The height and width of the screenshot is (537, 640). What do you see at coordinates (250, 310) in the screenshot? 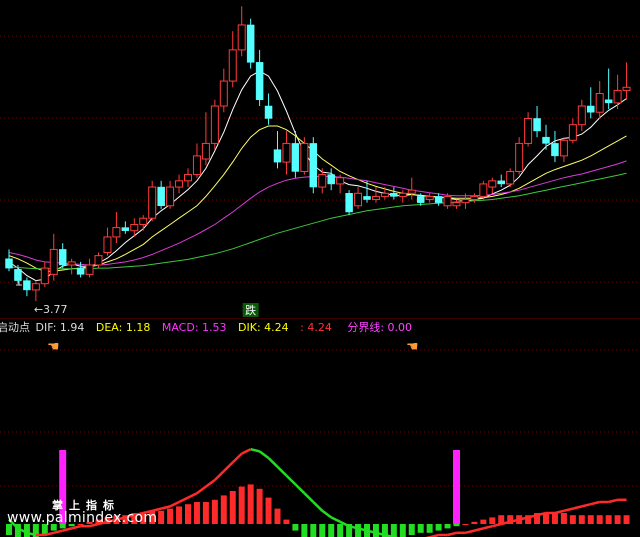
I see `fall-badge-label: 跌` at bounding box center [250, 310].